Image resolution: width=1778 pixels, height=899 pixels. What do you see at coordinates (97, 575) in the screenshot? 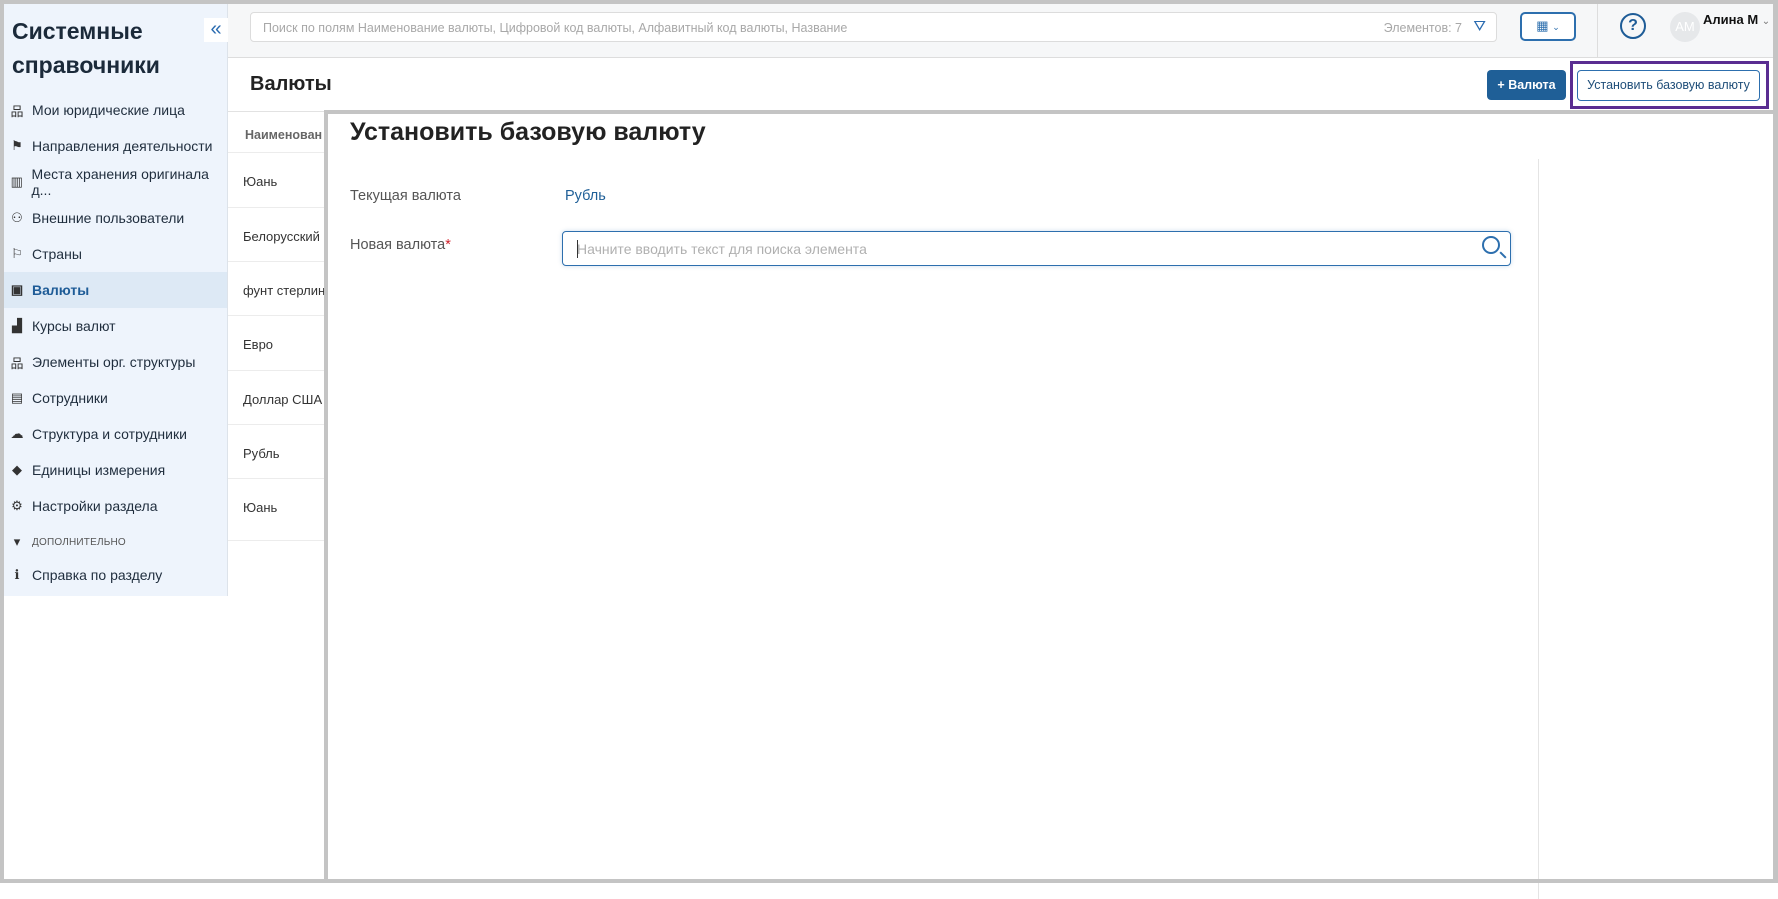
I see `sidebar-item-label: Справка по разделу` at bounding box center [97, 575].